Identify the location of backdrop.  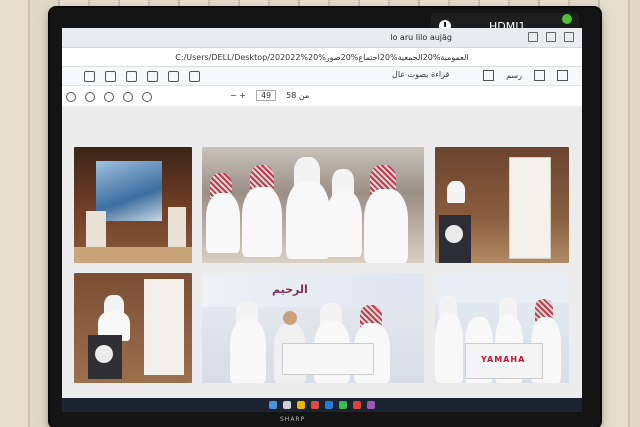
(313, 290).